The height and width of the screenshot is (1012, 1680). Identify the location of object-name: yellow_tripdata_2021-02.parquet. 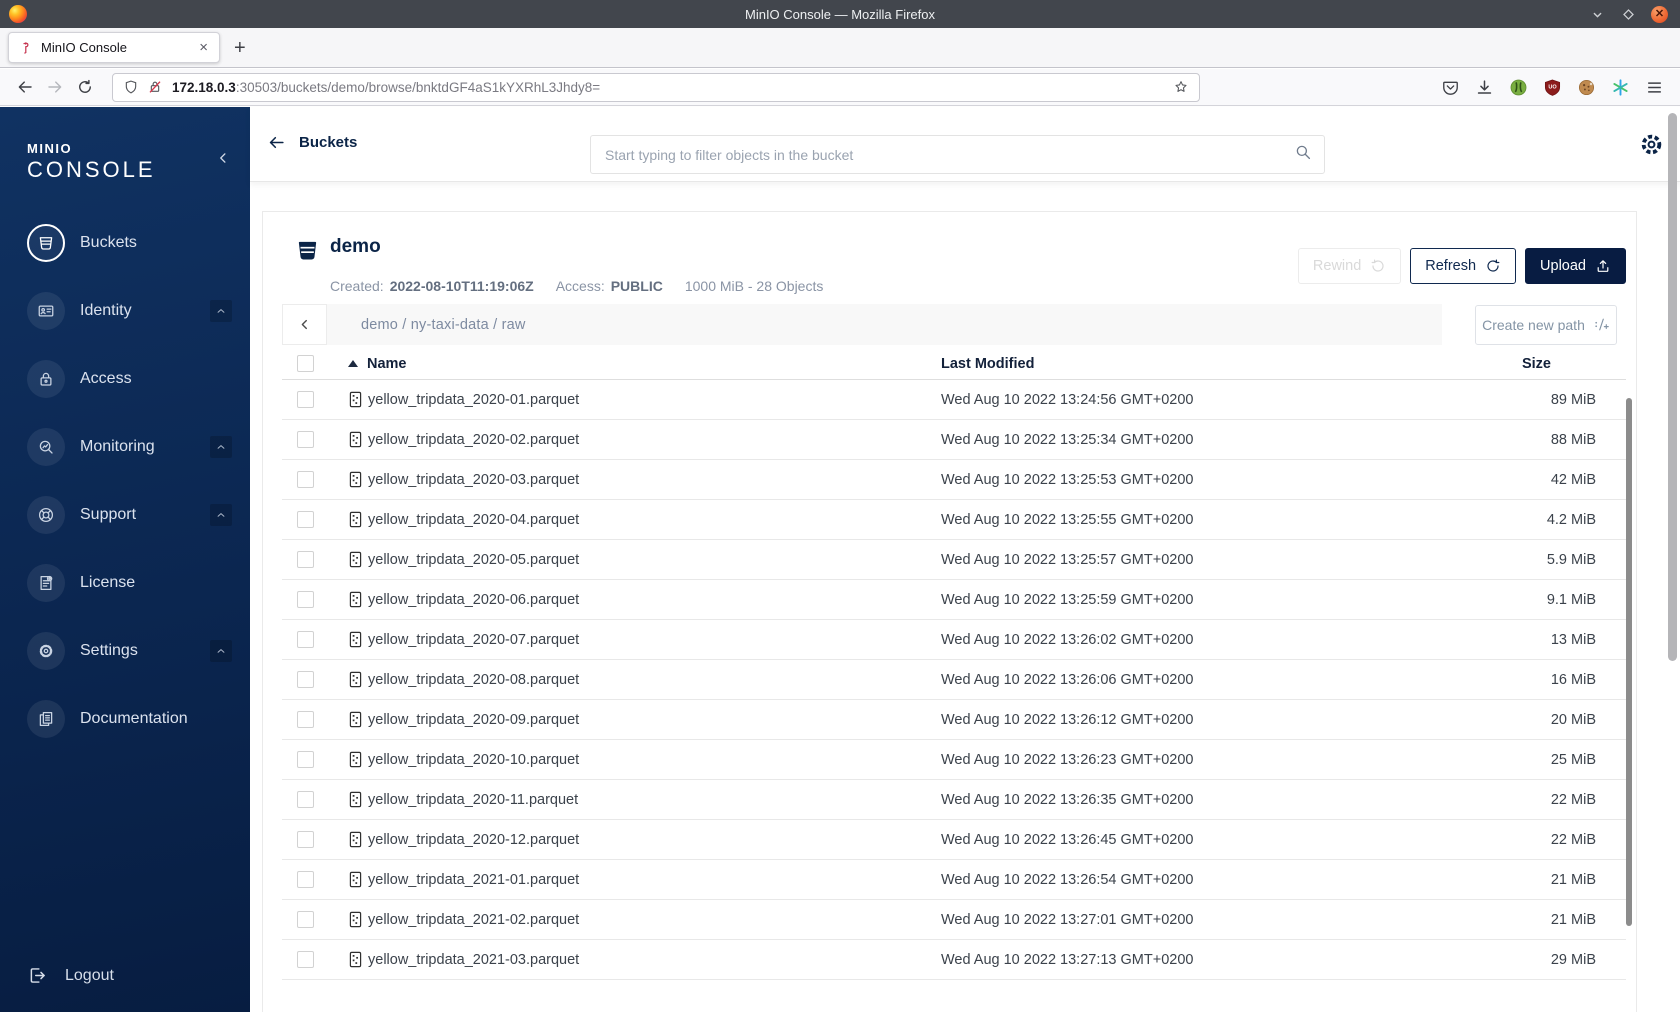
(473, 920).